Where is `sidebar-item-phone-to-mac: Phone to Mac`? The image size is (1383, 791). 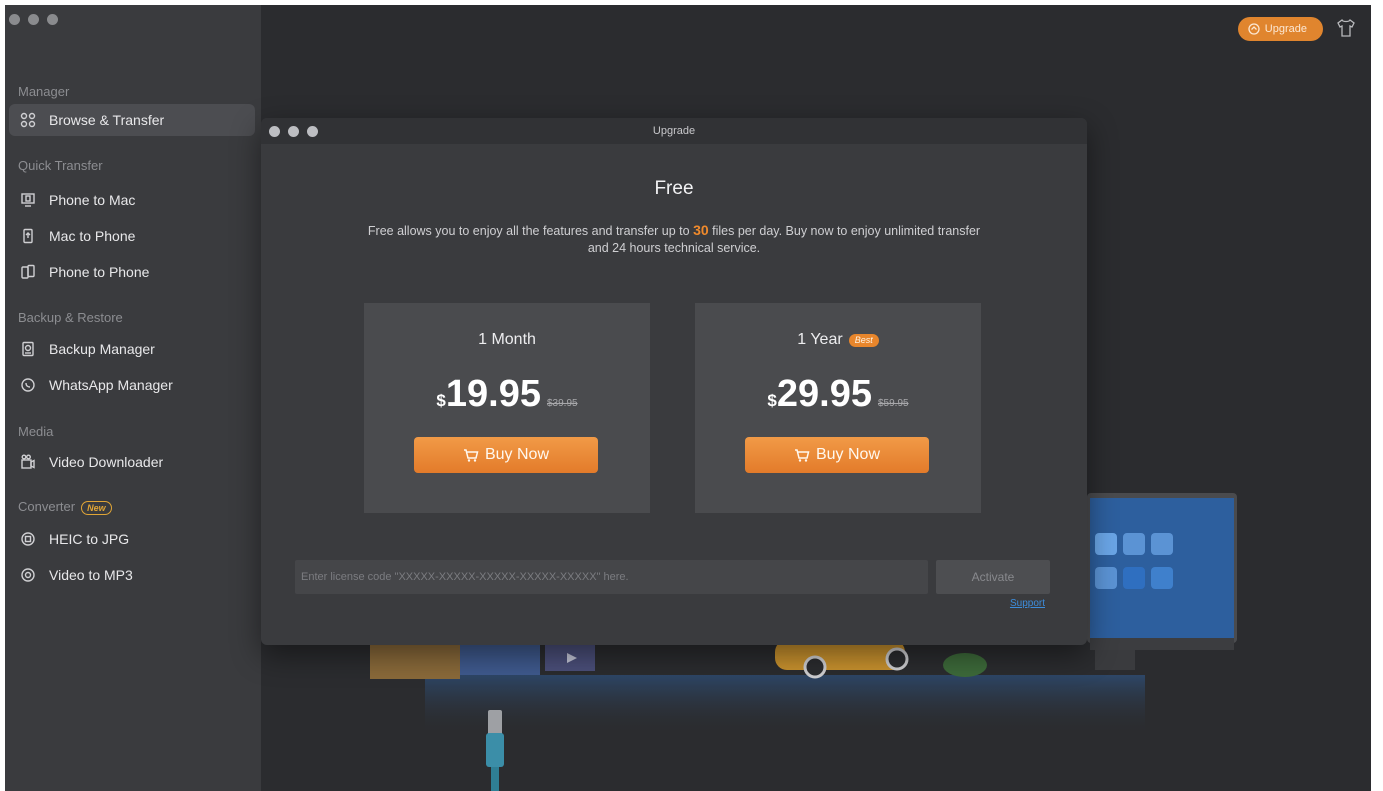 sidebar-item-phone-to-mac: Phone to Mac is located at coordinates (132, 200).